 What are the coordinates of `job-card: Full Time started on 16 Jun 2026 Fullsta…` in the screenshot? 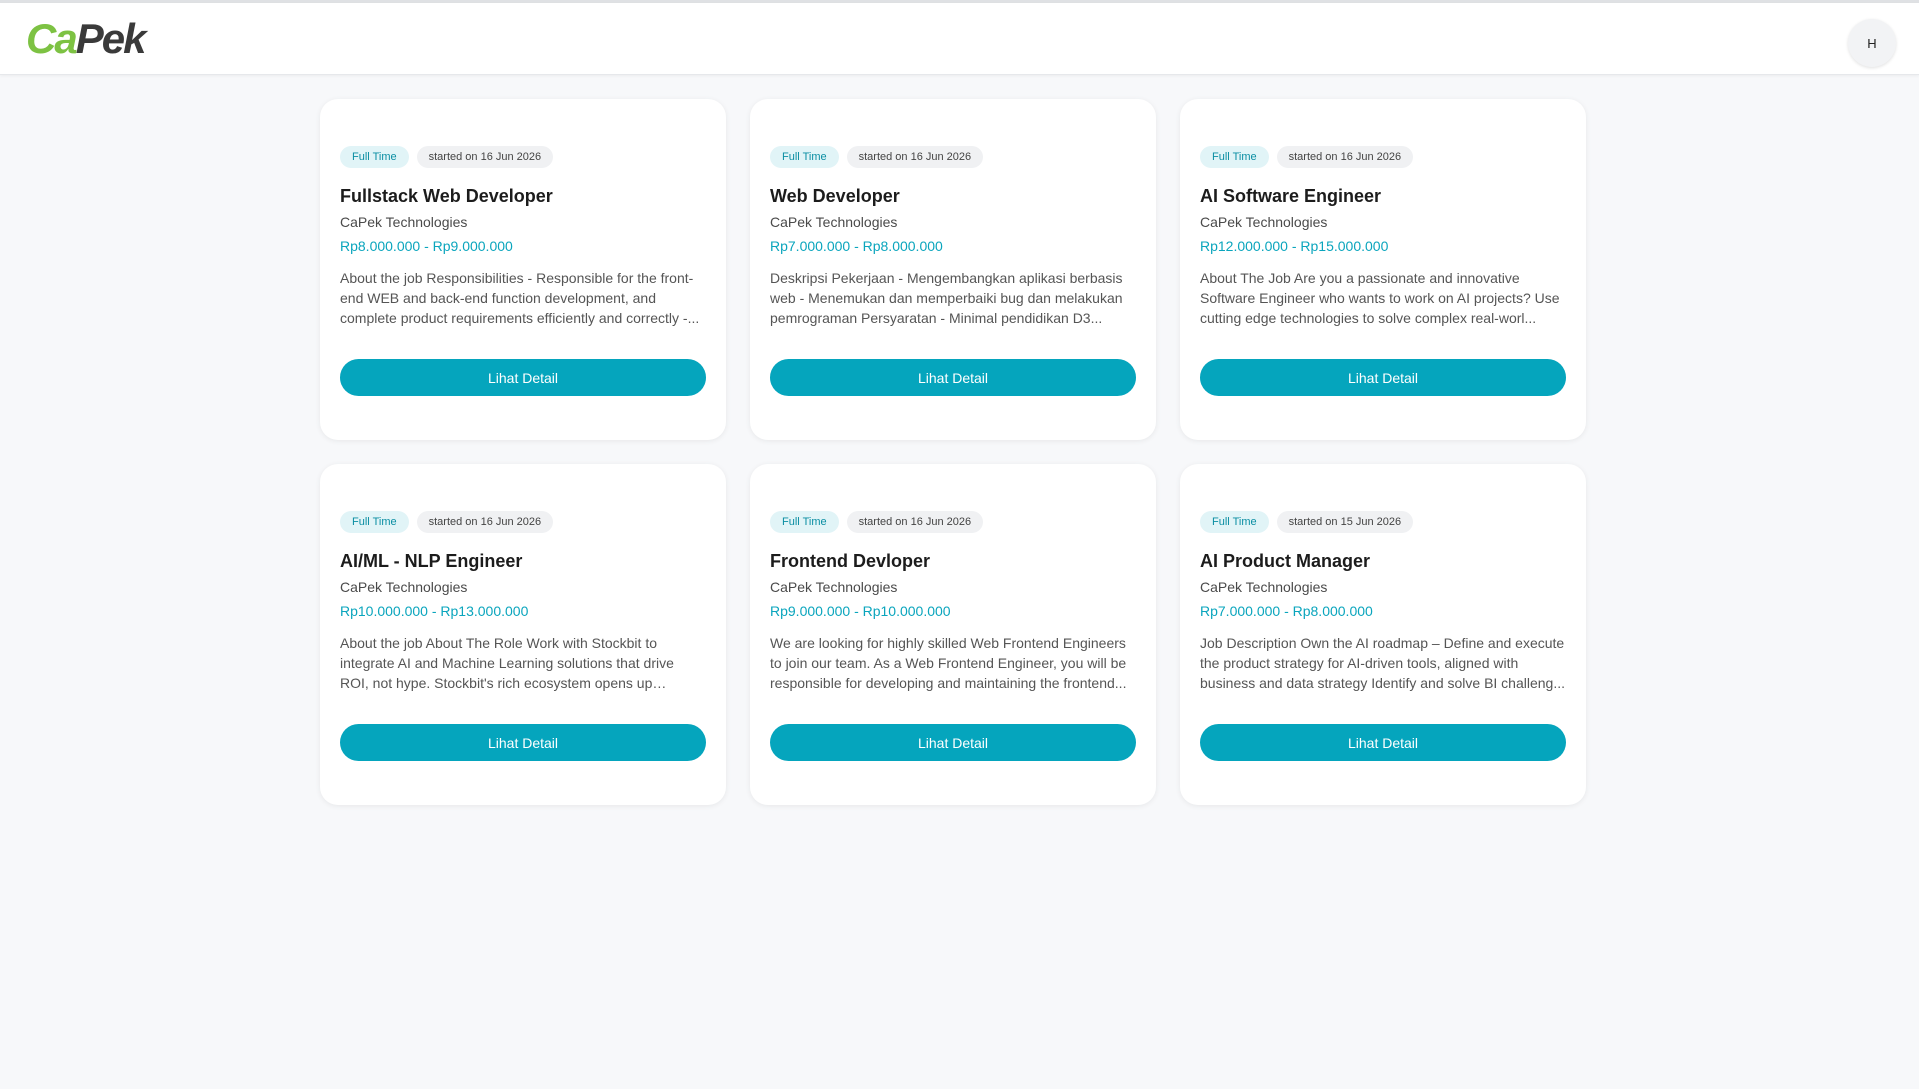 It's located at (523, 269).